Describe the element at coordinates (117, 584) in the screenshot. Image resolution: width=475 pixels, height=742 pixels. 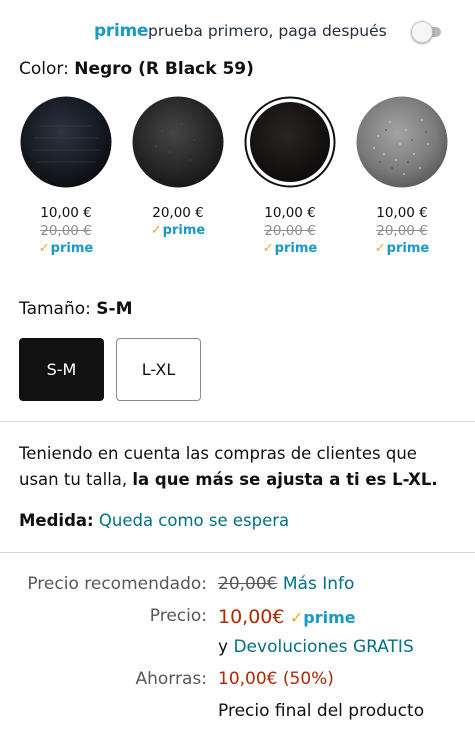
I see `recommended-price-label: Precio recomendado:` at that location.